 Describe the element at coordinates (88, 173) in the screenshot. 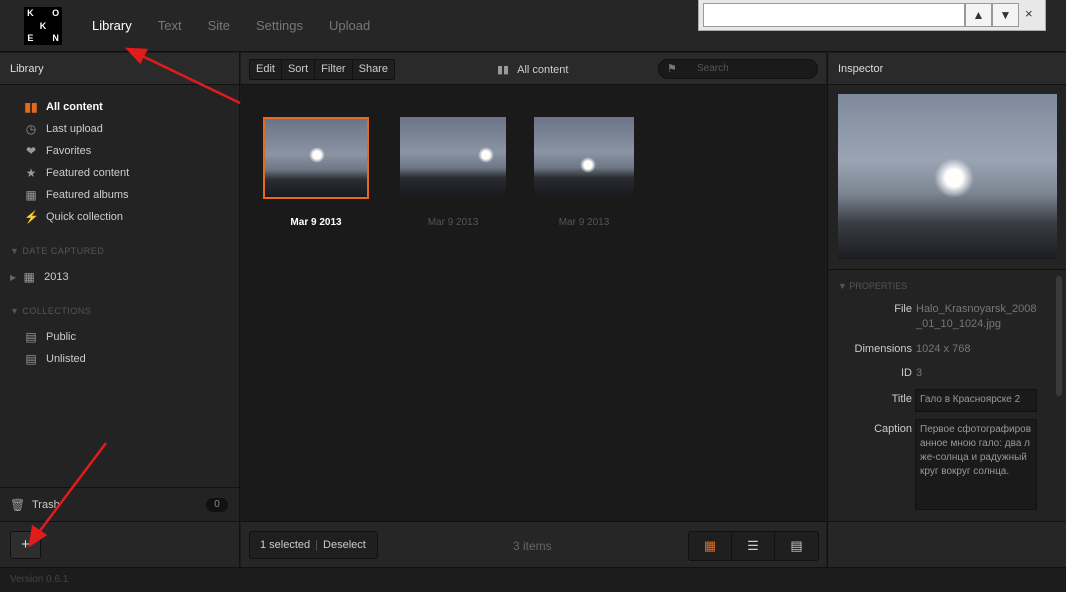

I see `sidebar-item-label: Featured content` at that location.